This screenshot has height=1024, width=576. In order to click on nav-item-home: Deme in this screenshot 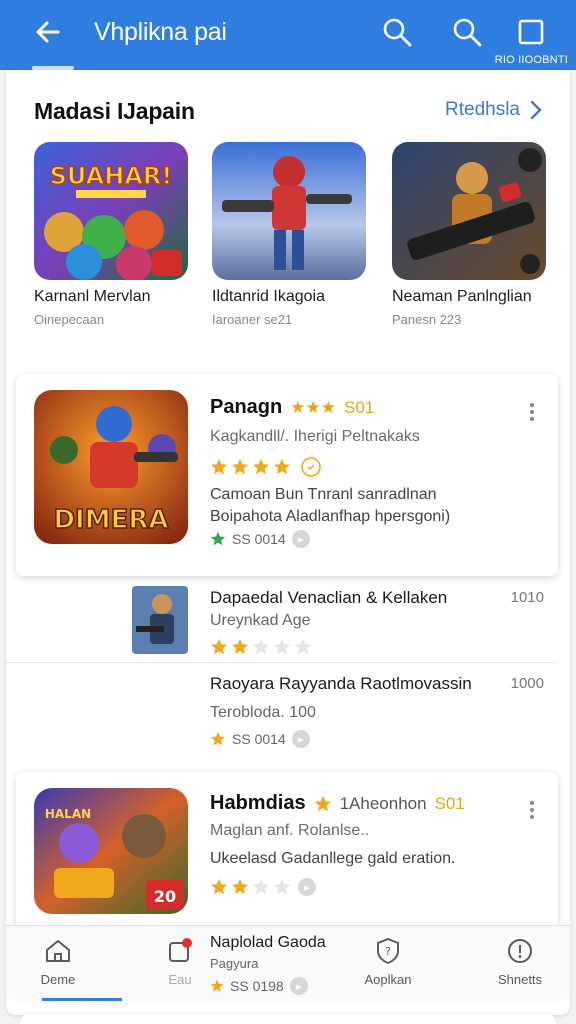, I will do `click(58, 961)`.